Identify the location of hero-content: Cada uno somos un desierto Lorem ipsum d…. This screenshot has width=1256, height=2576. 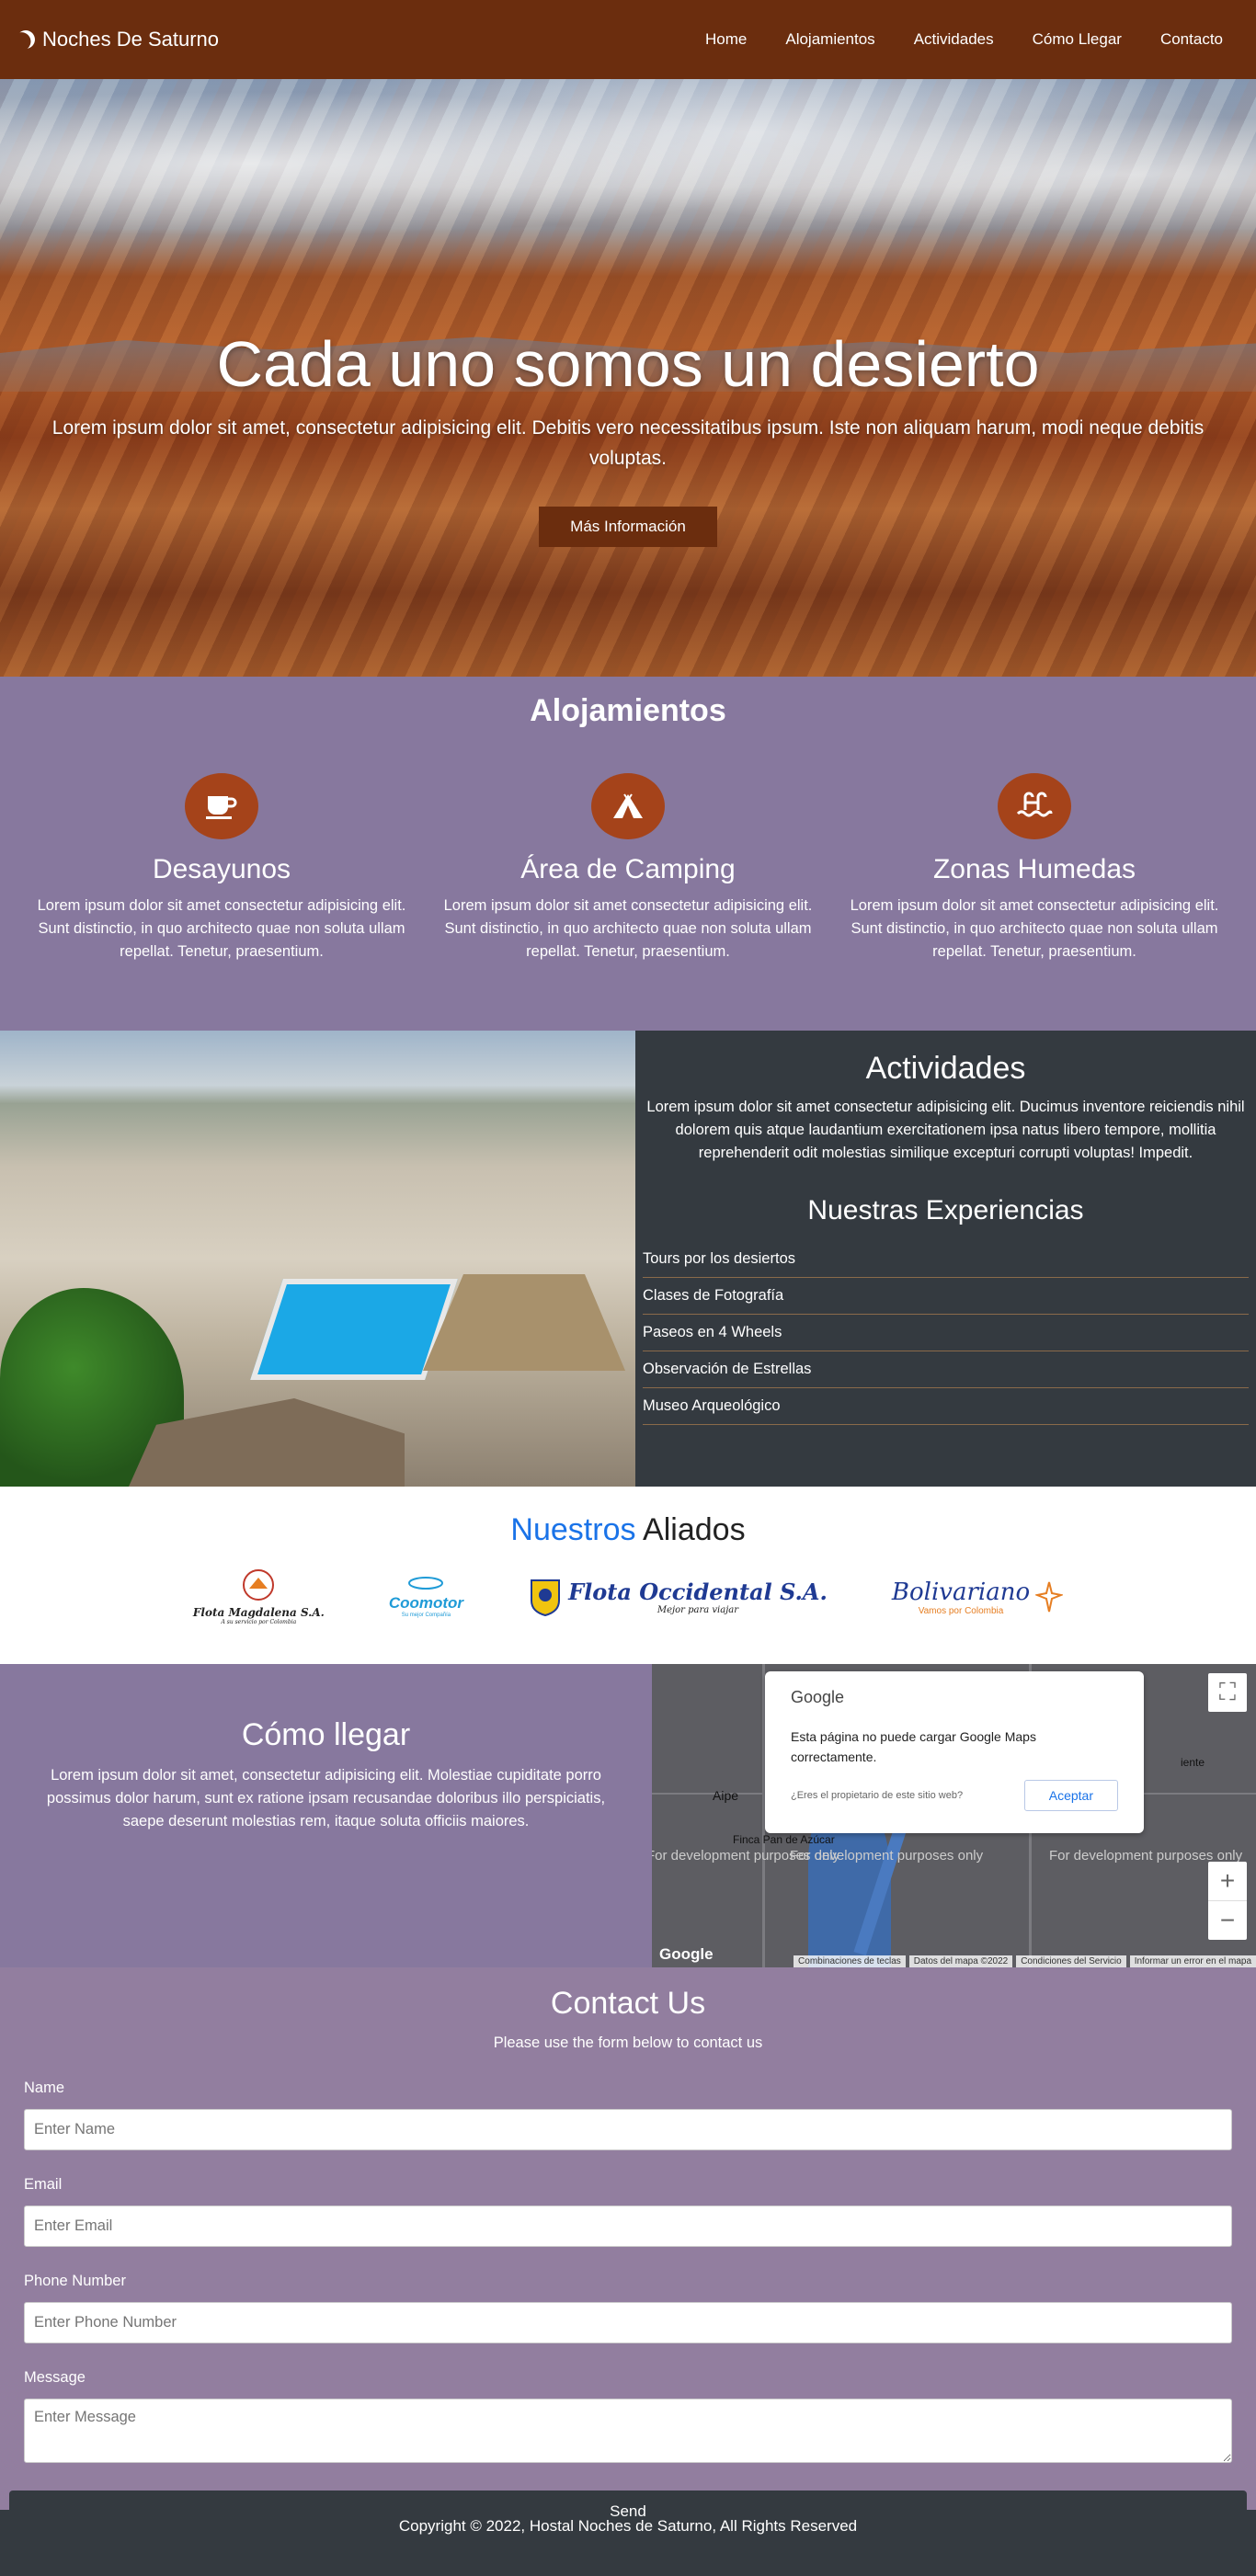
(628, 437).